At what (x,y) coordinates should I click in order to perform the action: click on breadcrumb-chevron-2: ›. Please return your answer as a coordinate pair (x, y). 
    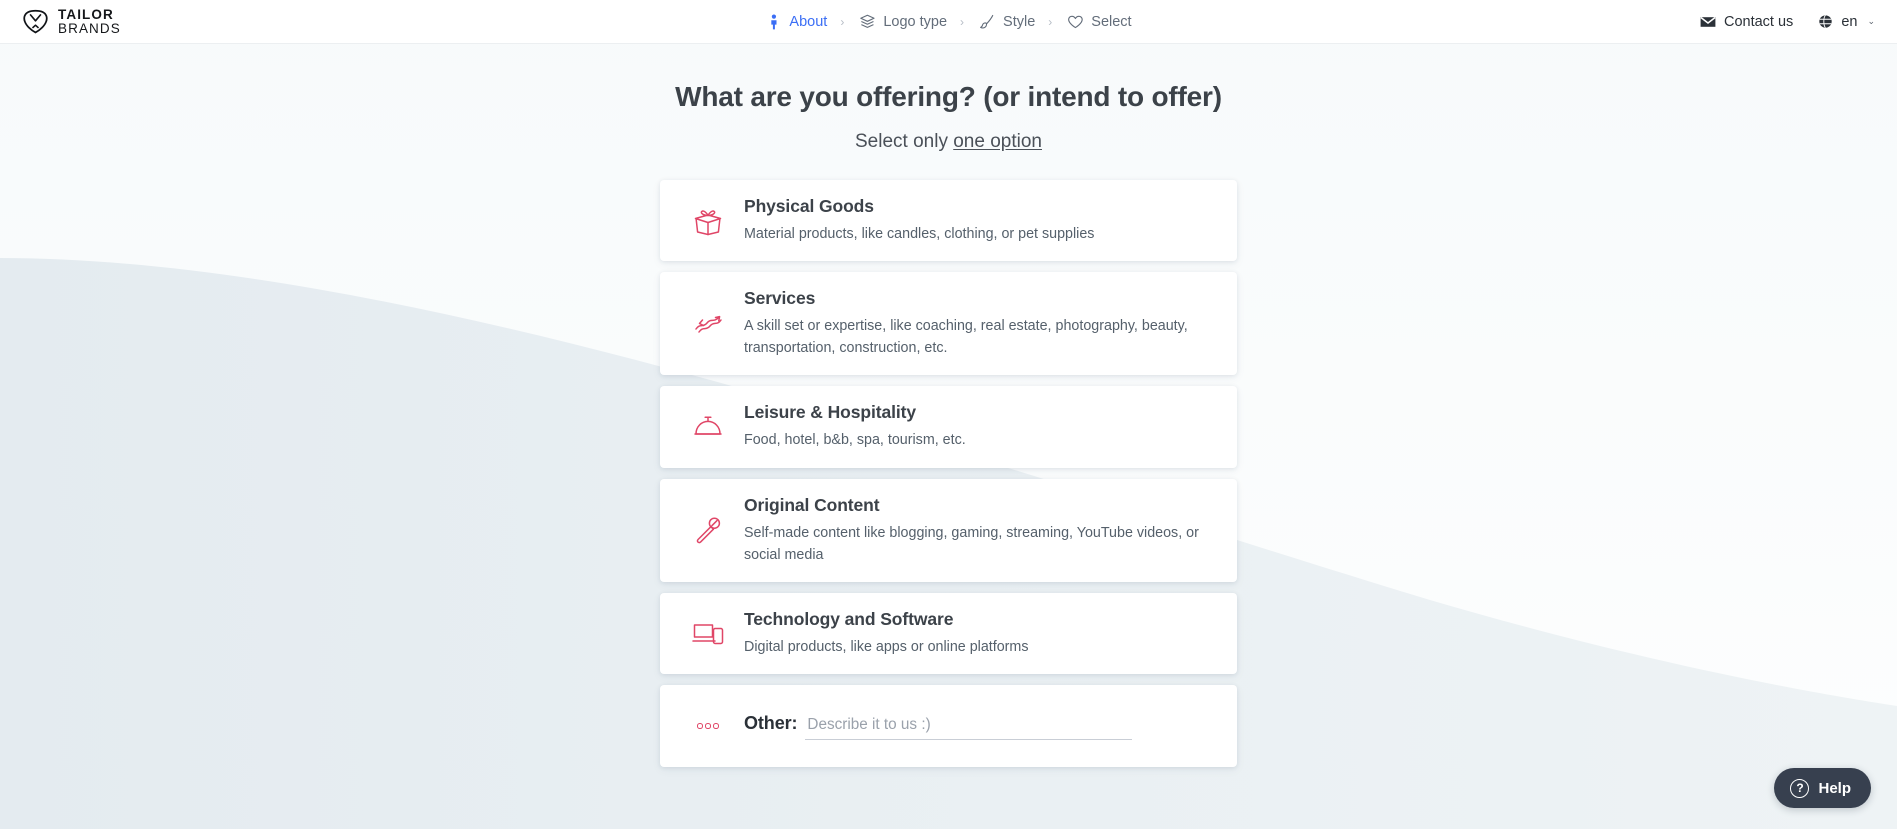
    Looking at the image, I should click on (962, 21).